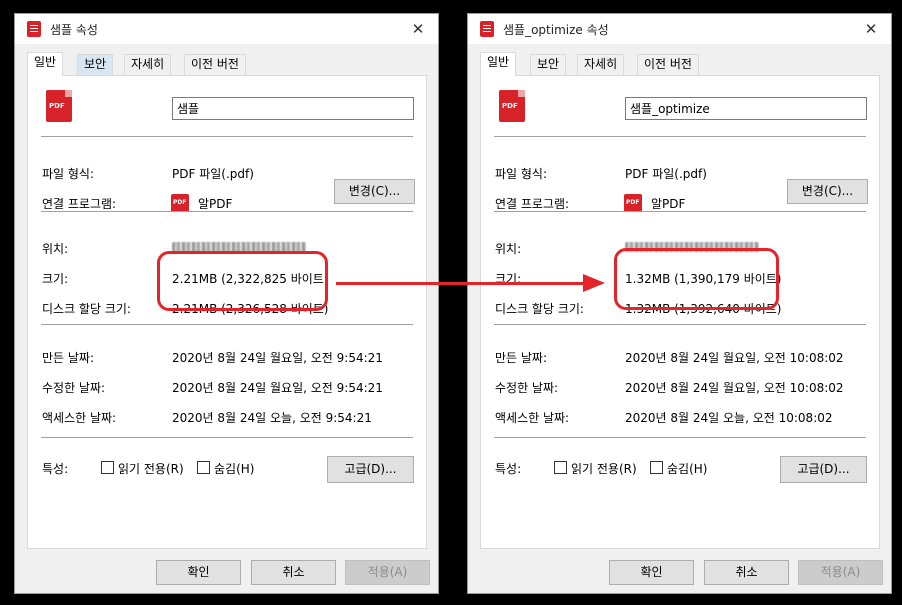  Describe the element at coordinates (461, 283) in the screenshot. I see `arrow-line` at that location.